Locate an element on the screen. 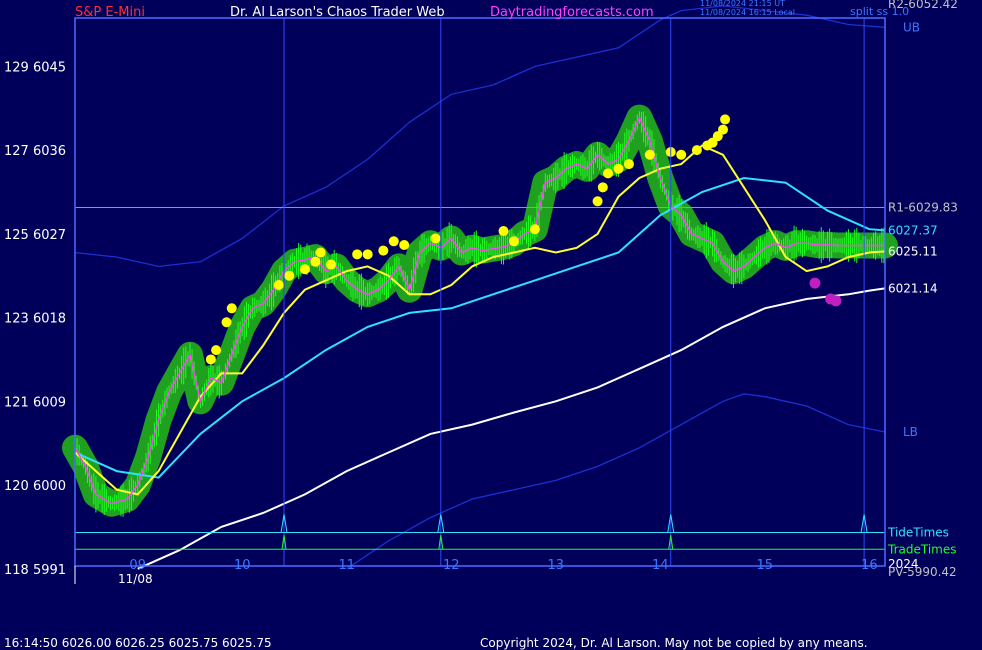  lower-band-line is located at coordinates (616, 481).